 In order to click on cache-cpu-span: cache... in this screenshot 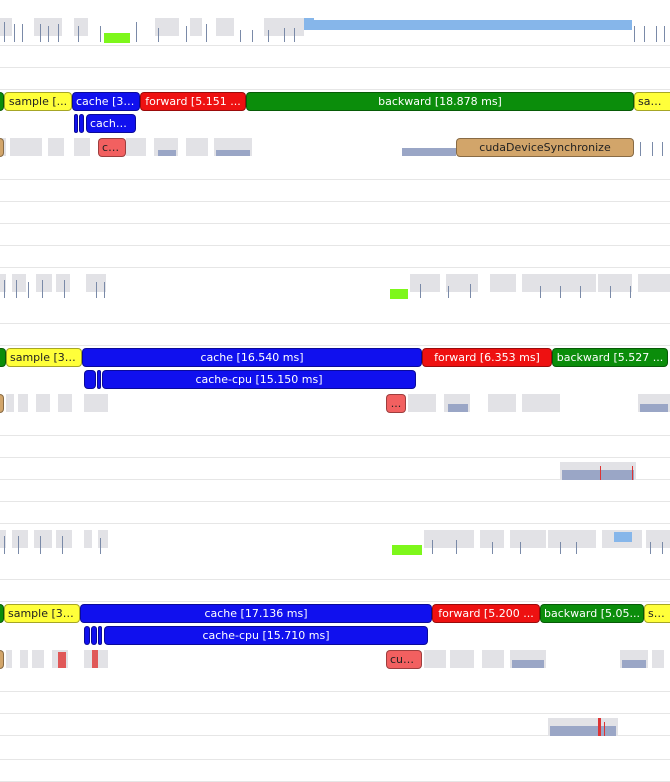, I will do `click(111, 123)`.